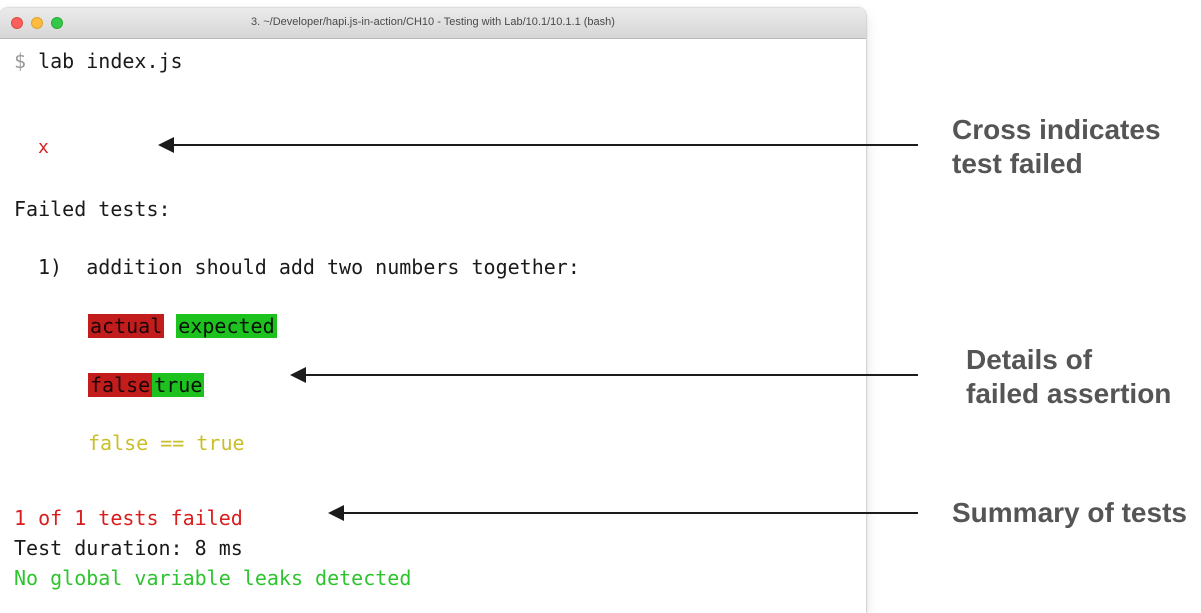 This screenshot has width=1201, height=613. I want to click on annotation-cross: Cross indicates test failed, so click(1056, 147).